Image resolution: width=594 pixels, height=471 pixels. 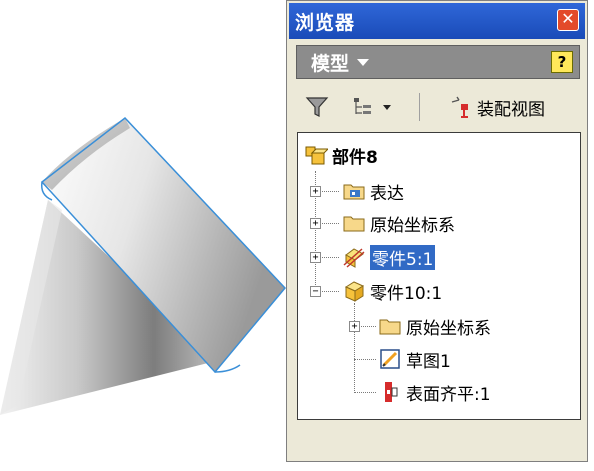 I want to click on flush-constraint-icon, so click(x=391, y=392).